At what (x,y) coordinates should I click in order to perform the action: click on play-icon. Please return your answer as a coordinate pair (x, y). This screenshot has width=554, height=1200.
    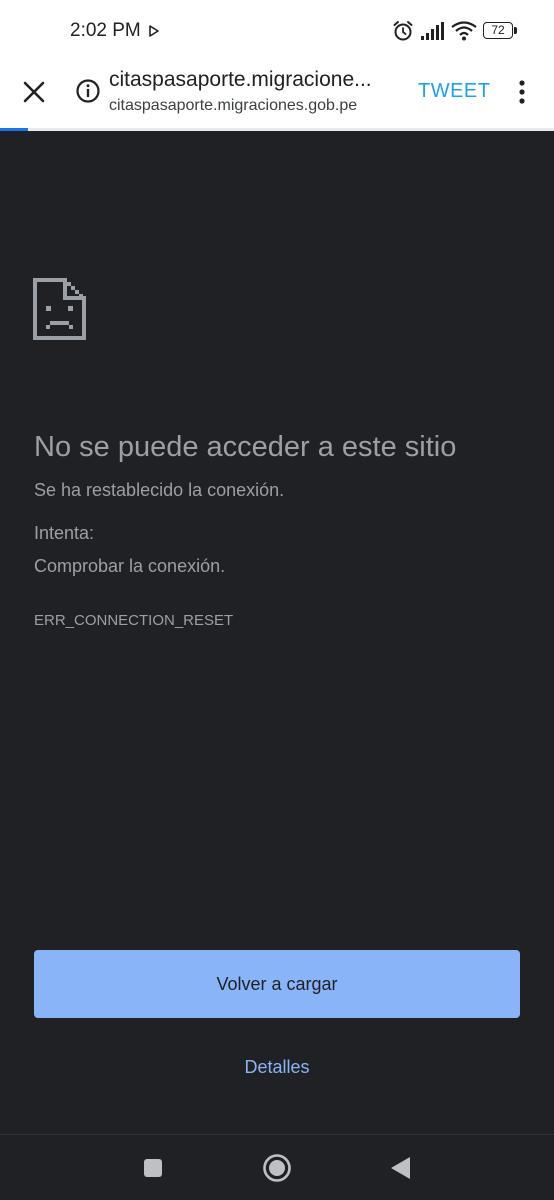
    Looking at the image, I should click on (154, 31).